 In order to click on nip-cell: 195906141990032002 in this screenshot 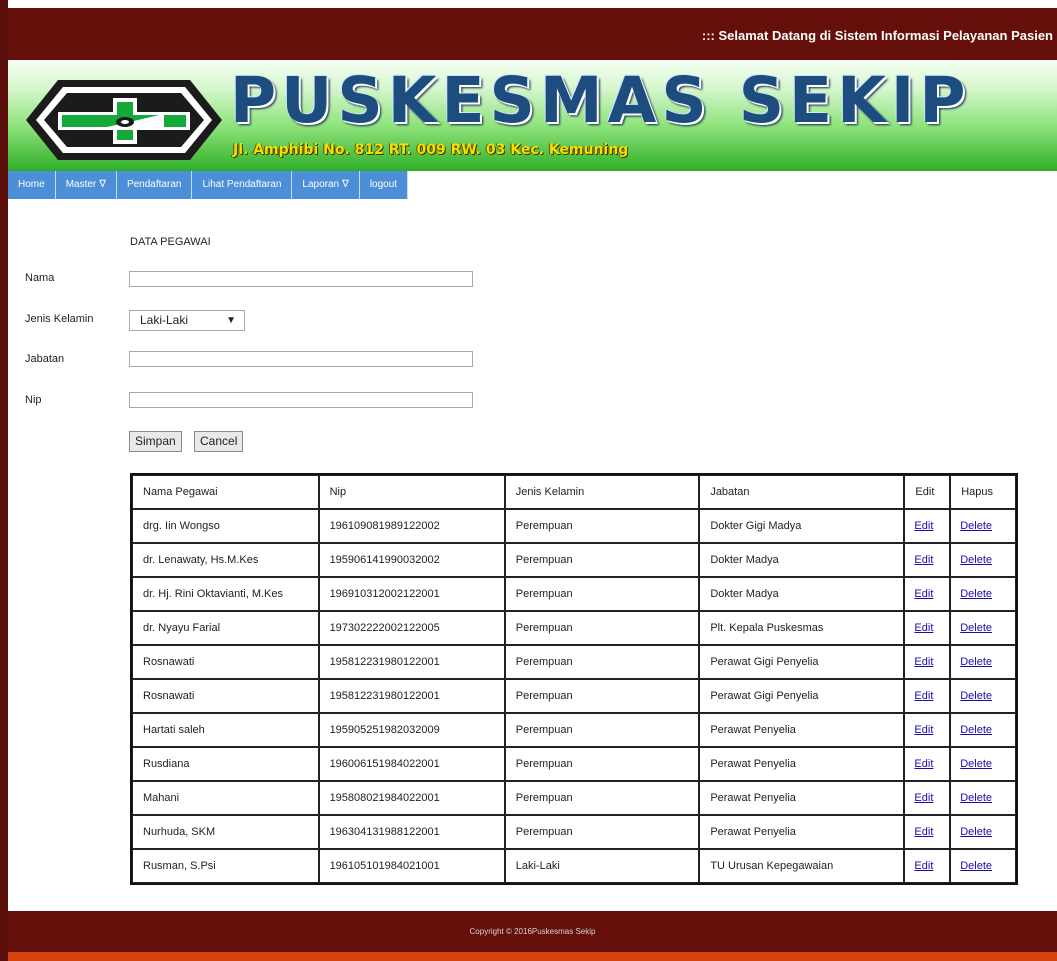, I will do `click(411, 560)`.